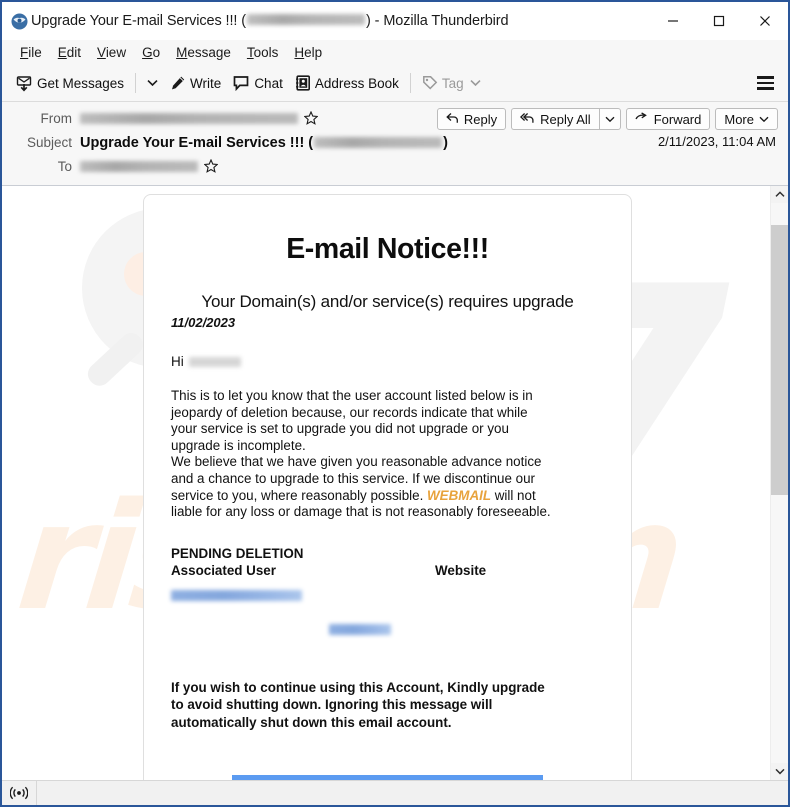 This screenshot has height=807, width=790. I want to click on from-label: From, so click(56, 118).